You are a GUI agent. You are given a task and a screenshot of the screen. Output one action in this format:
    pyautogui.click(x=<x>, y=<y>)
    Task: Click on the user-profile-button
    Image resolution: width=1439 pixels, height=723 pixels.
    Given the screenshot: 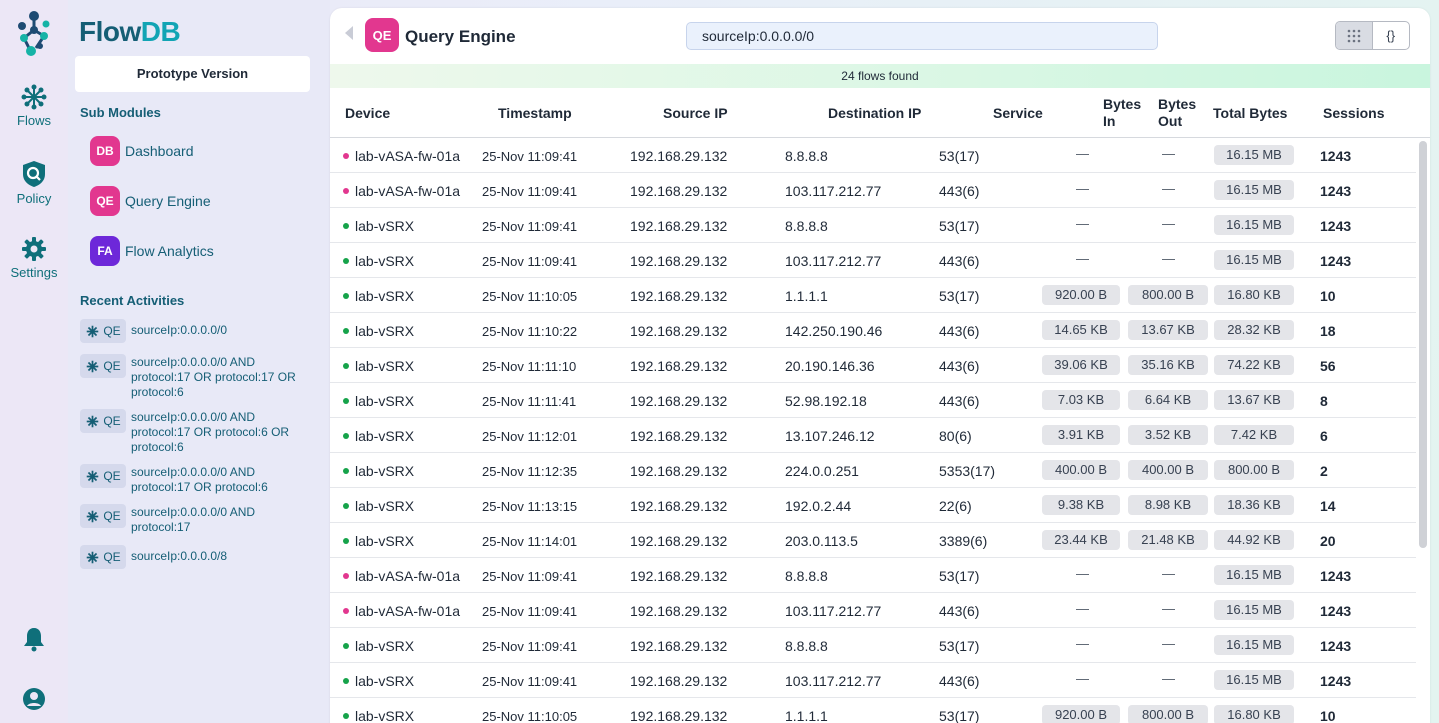 What is the action you would take?
    pyautogui.click(x=34, y=701)
    